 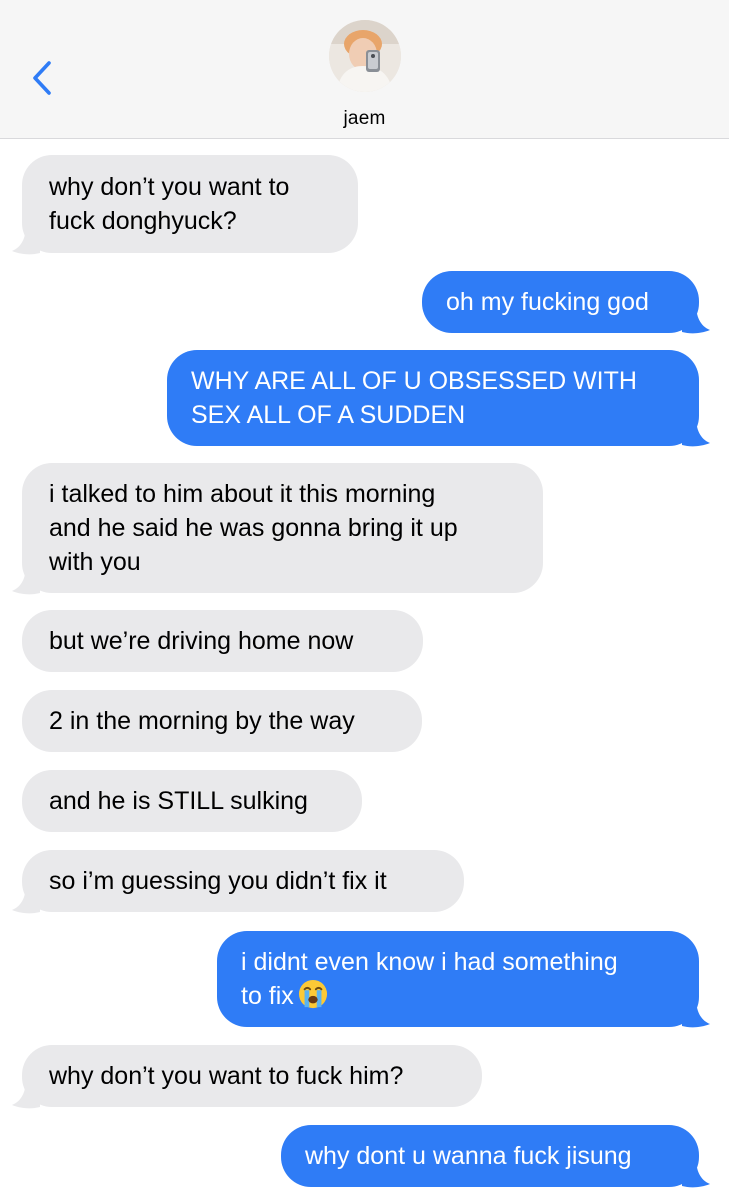 What do you see at coordinates (169, 204) in the screenshot?
I see `message-text: why don’t you want to fuck donghyuck?` at bounding box center [169, 204].